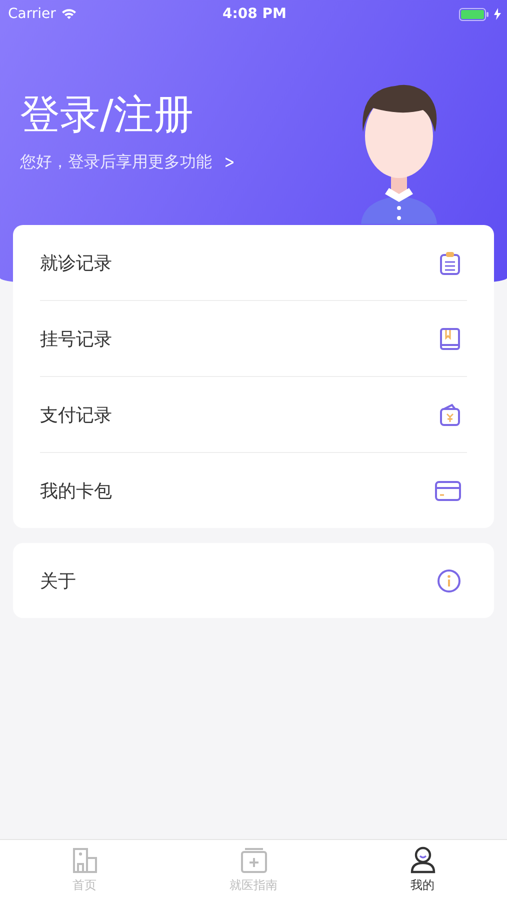 Image resolution: width=507 pixels, height=900 pixels. What do you see at coordinates (129, 115) in the screenshot?
I see `login-title: 登录/注册` at bounding box center [129, 115].